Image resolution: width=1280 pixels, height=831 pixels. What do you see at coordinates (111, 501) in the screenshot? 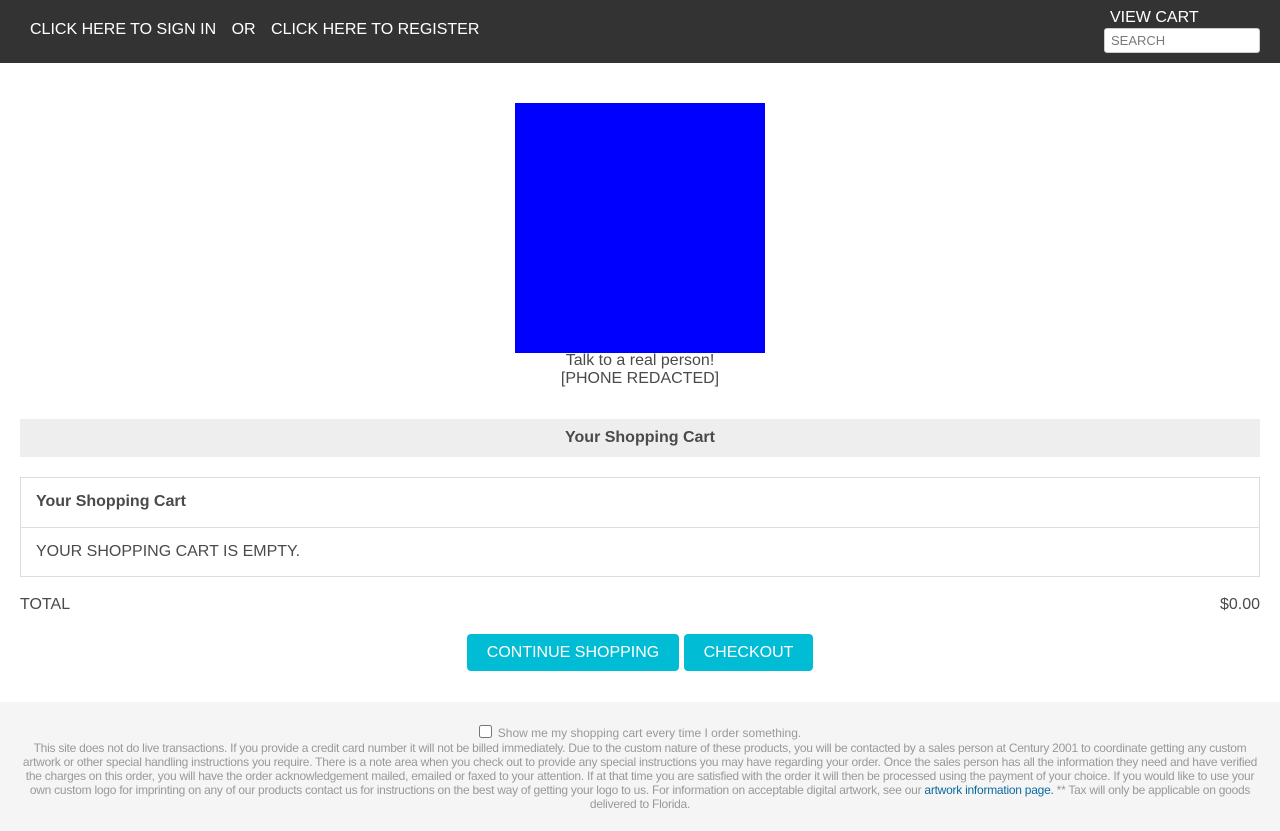
I see `cart-table-header: Your Shopping Cart` at bounding box center [111, 501].